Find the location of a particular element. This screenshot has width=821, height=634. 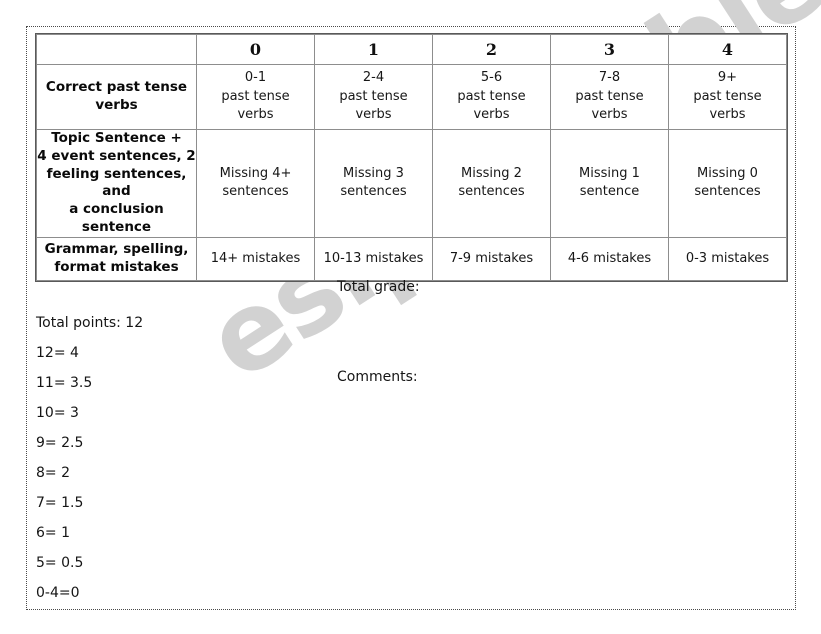

header-cell-score-3: 3 is located at coordinates (609, 49).